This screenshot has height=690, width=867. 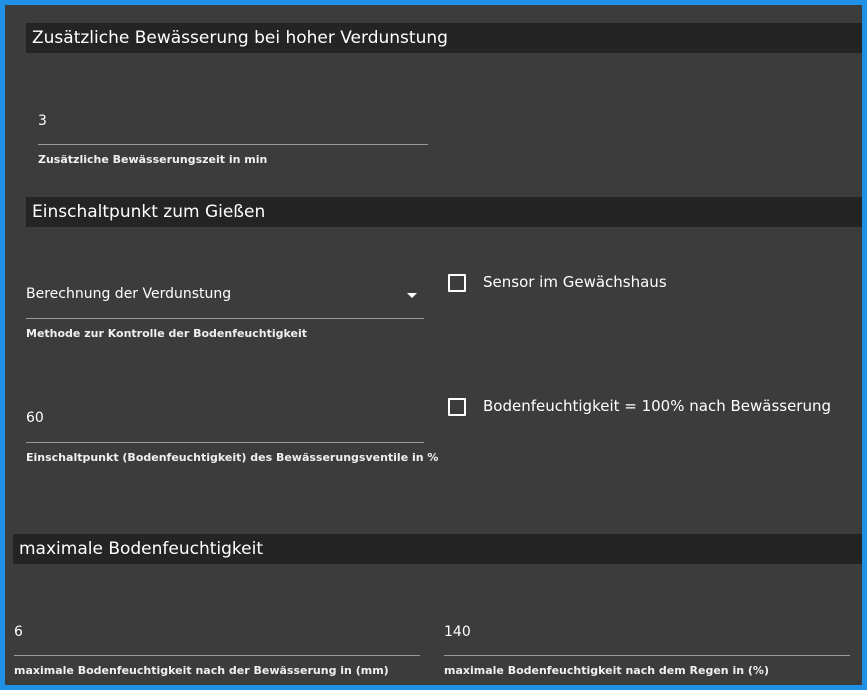 I want to click on section-header-switch-point: Einschaltpunkt zum Gießen, so click(x=444, y=212).